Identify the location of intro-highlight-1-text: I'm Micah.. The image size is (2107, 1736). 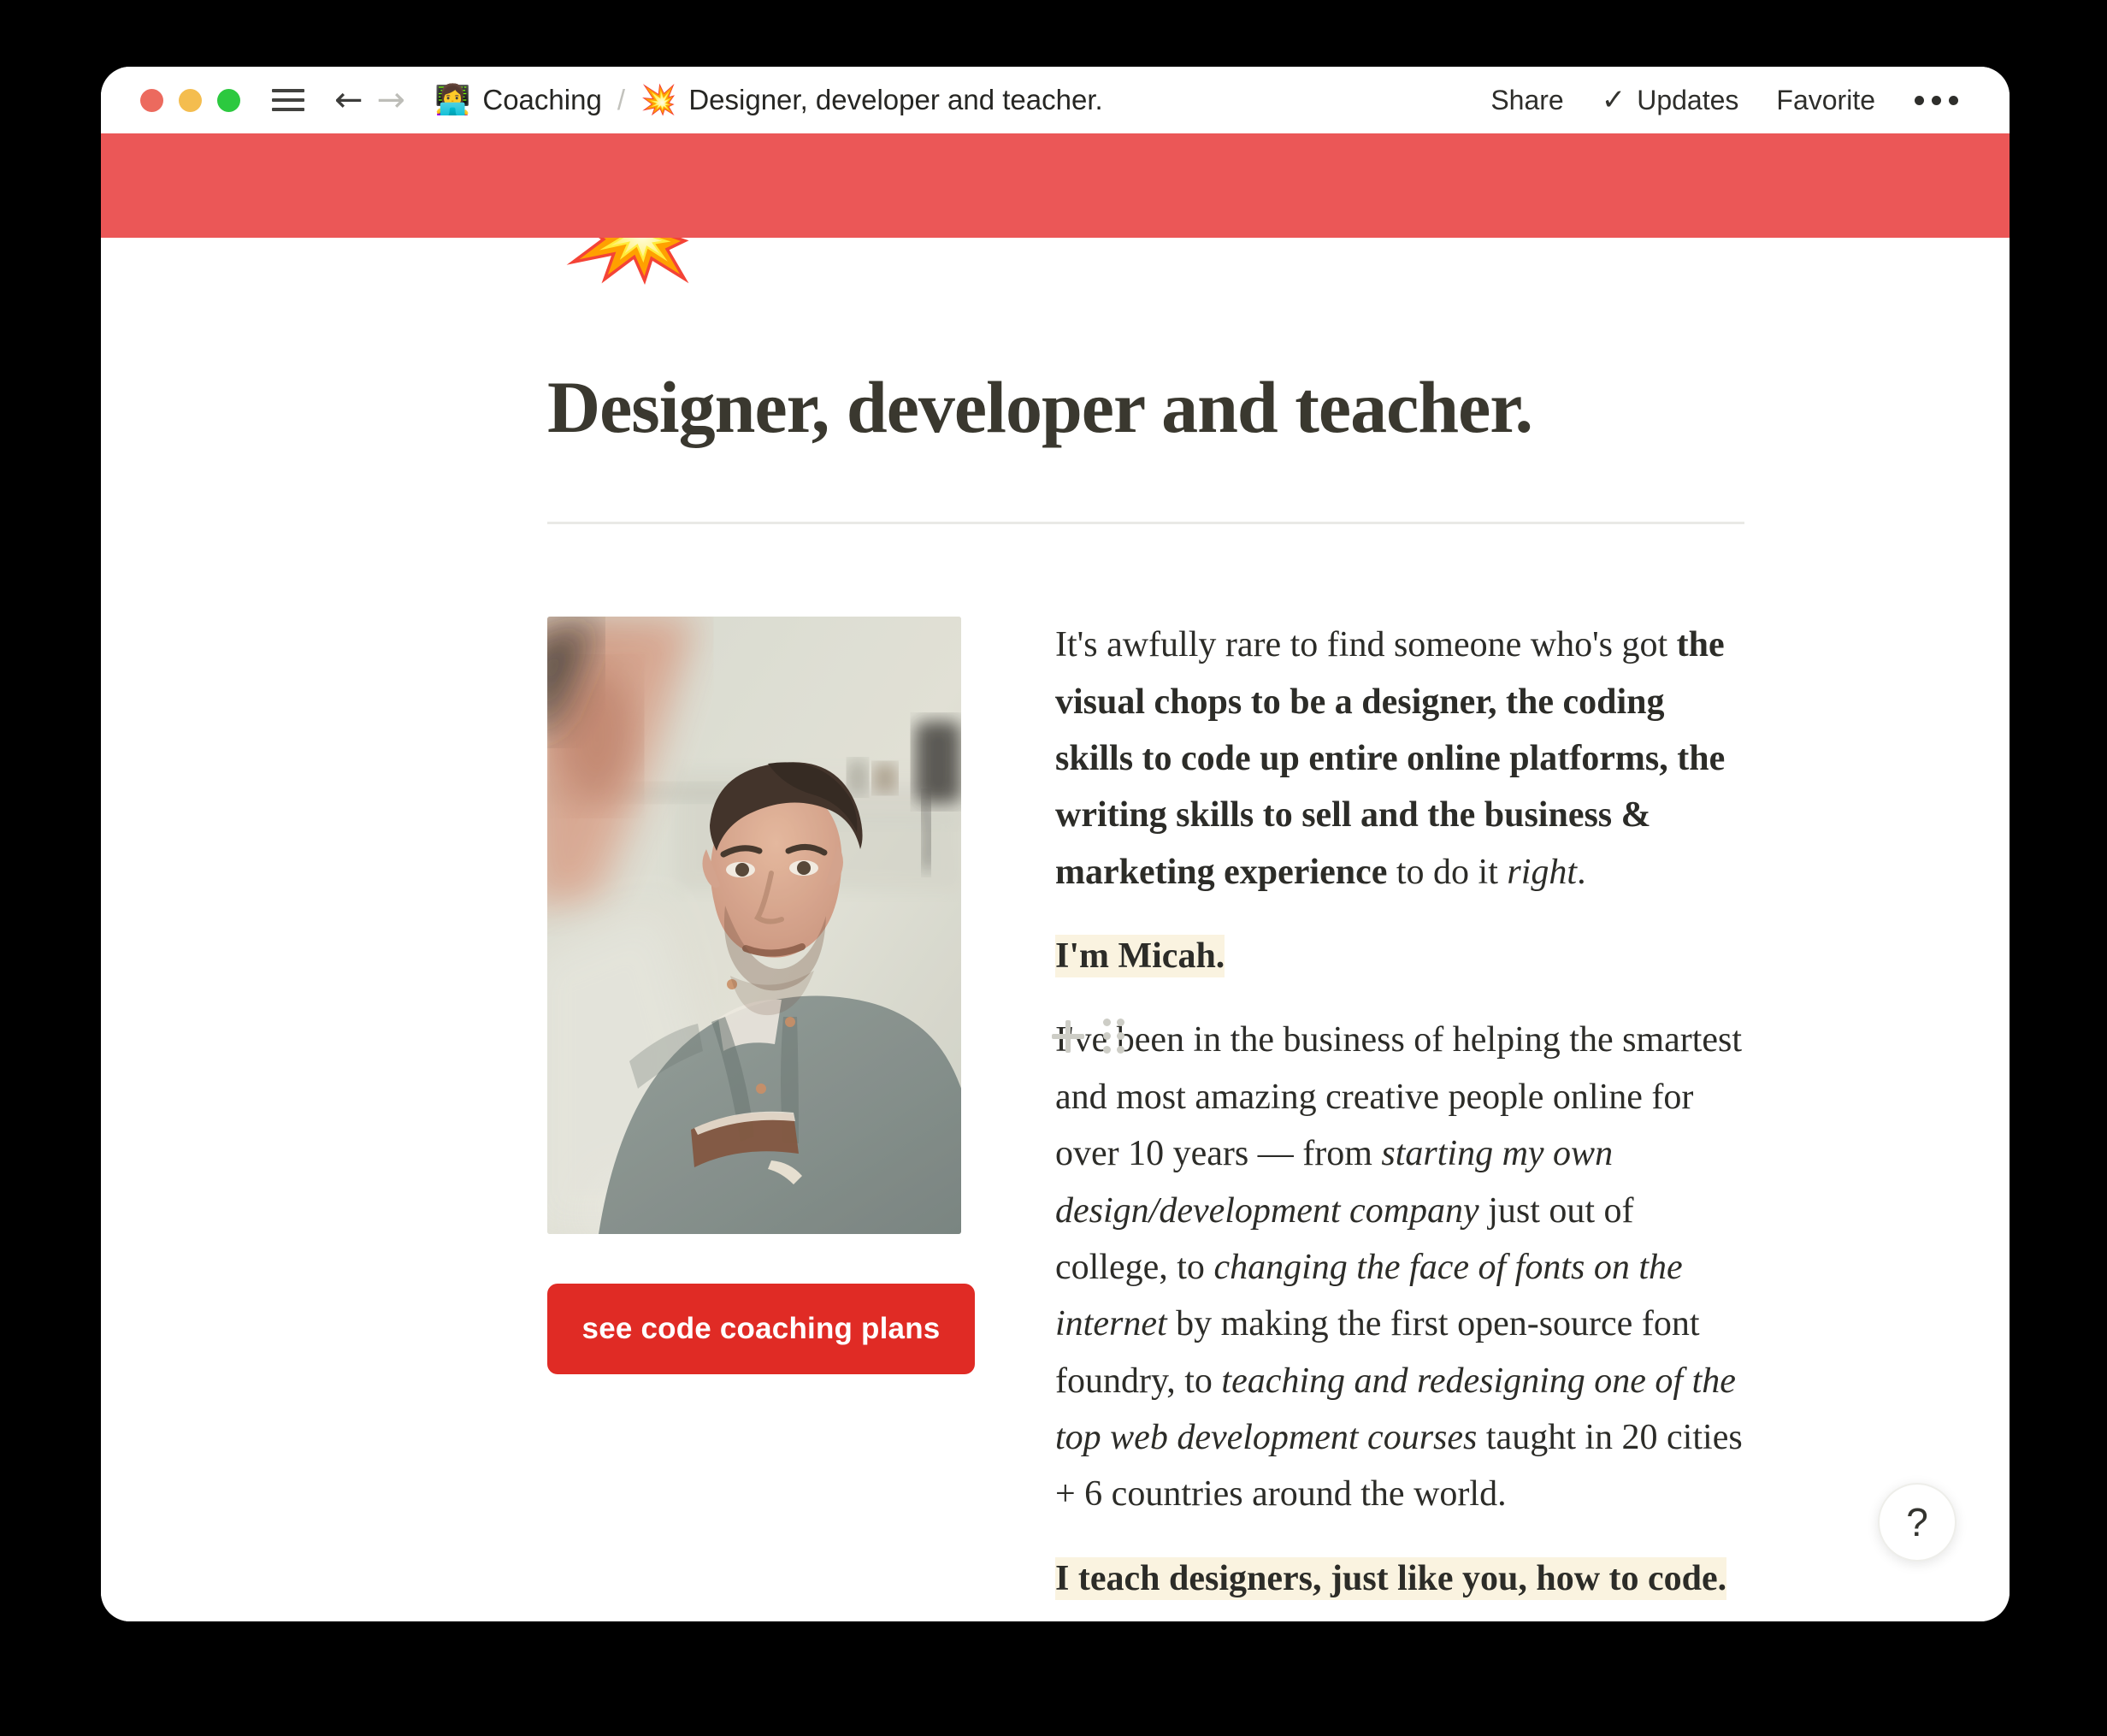
(1140, 957).